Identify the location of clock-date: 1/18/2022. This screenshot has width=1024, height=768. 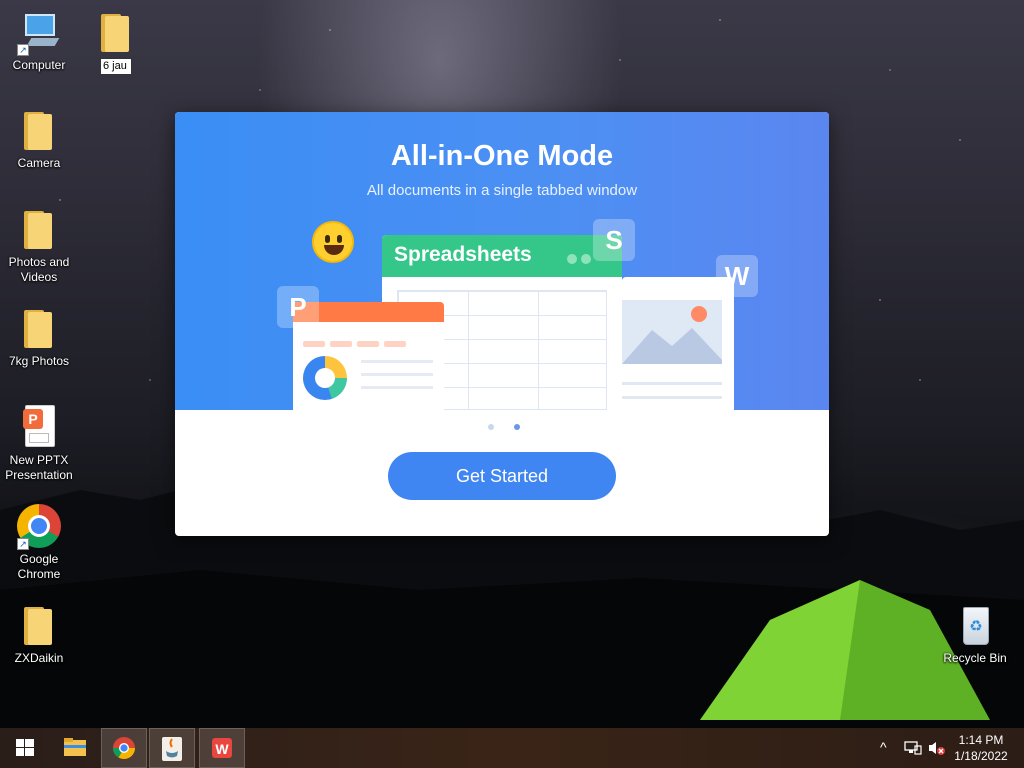
(981, 756).